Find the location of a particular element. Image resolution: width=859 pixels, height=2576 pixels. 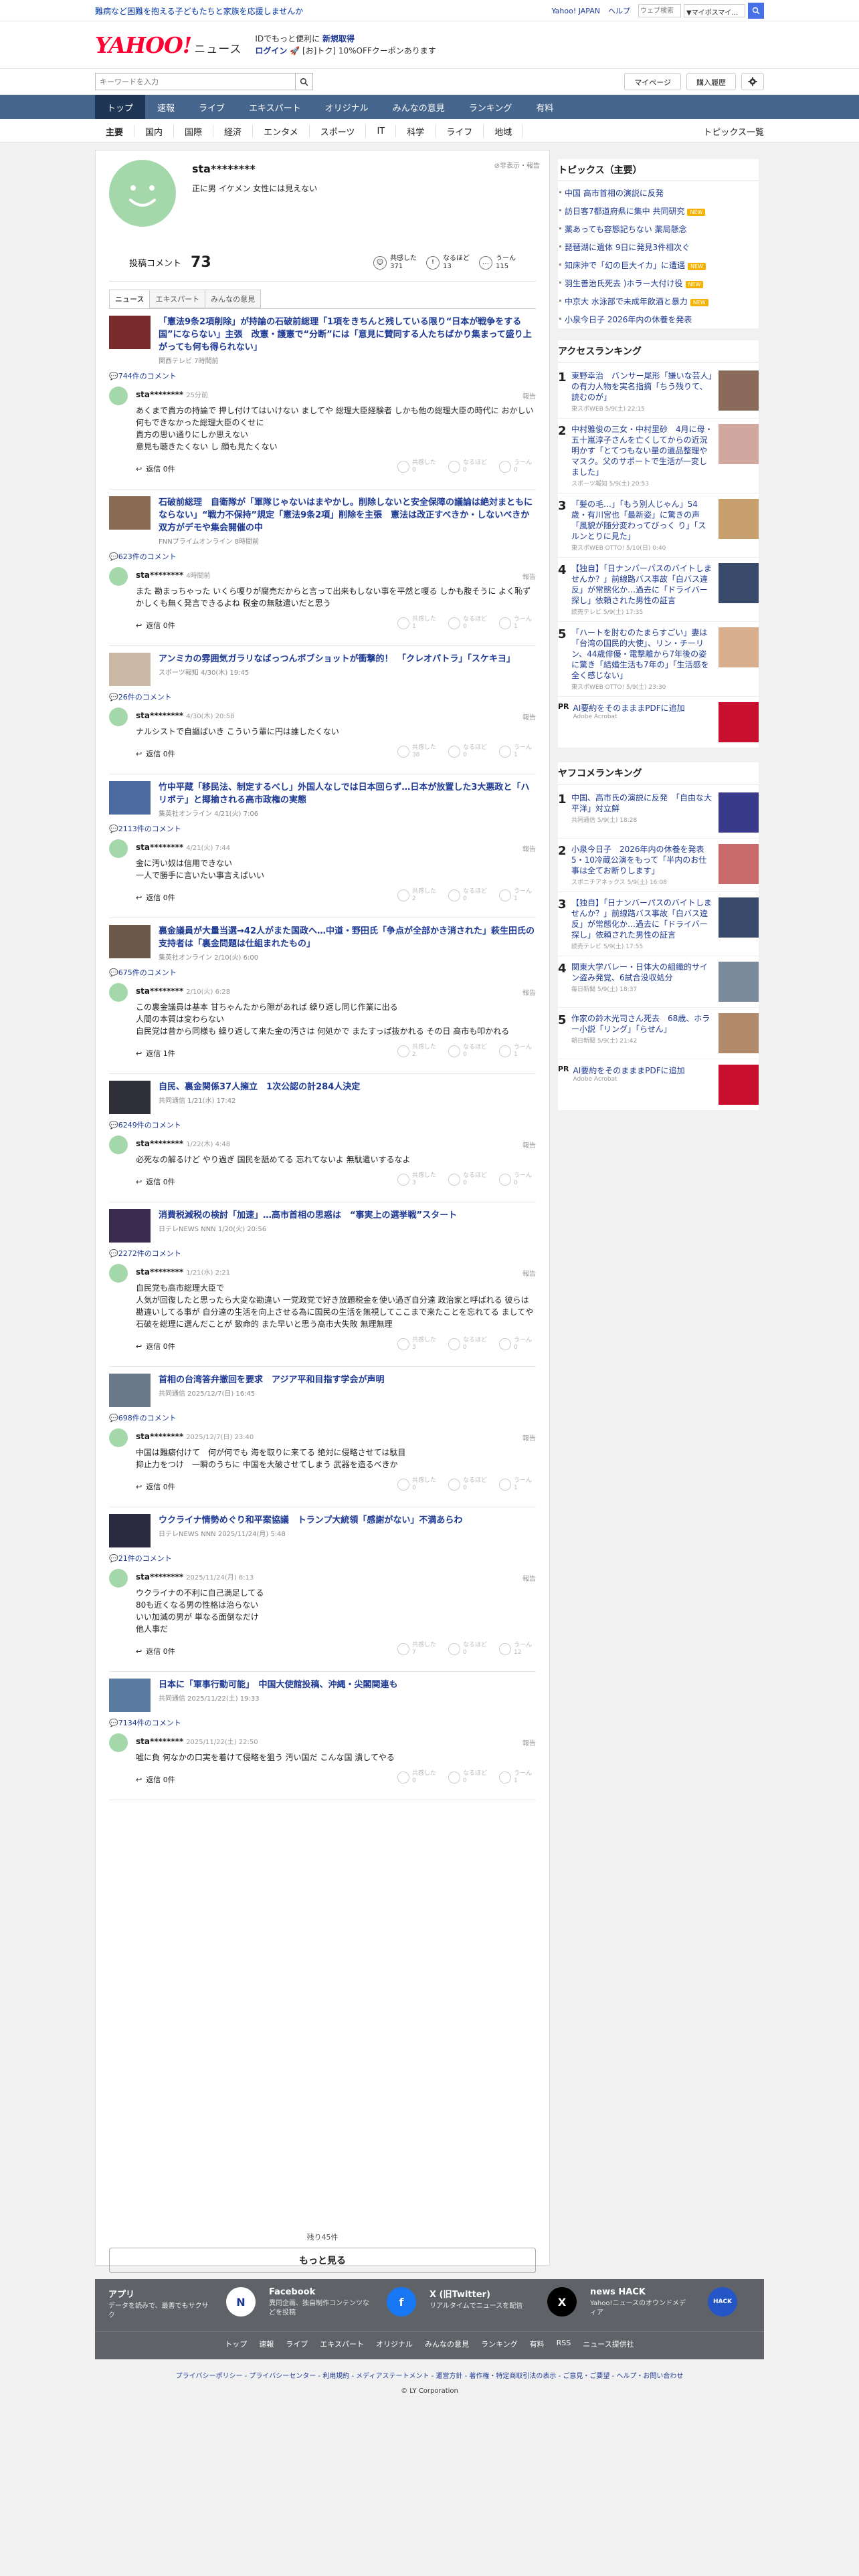

topic-item: 薬あっても容態記ちない 薬局懸念 is located at coordinates (658, 229).